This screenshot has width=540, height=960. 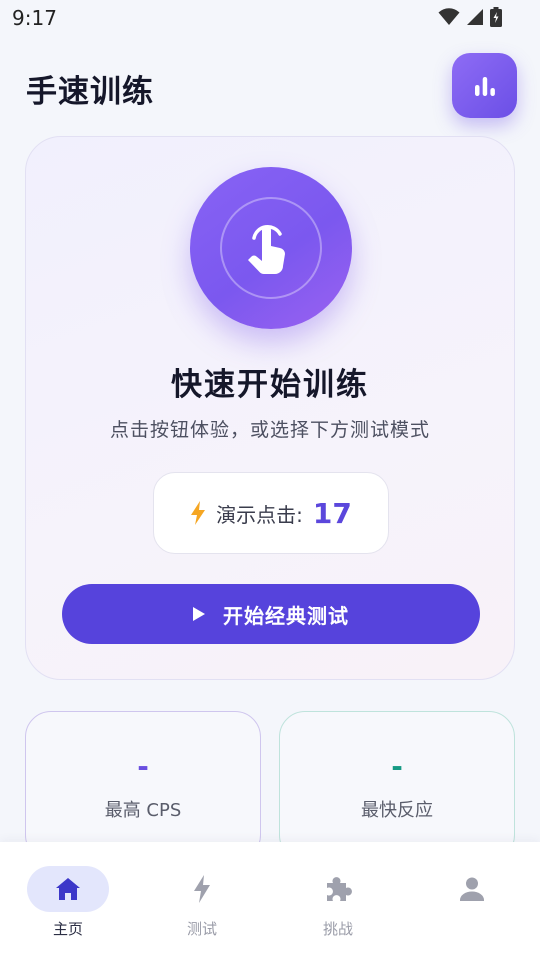 What do you see at coordinates (337, 929) in the screenshot?
I see `nav-label-challenge: 挑战` at bounding box center [337, 929].